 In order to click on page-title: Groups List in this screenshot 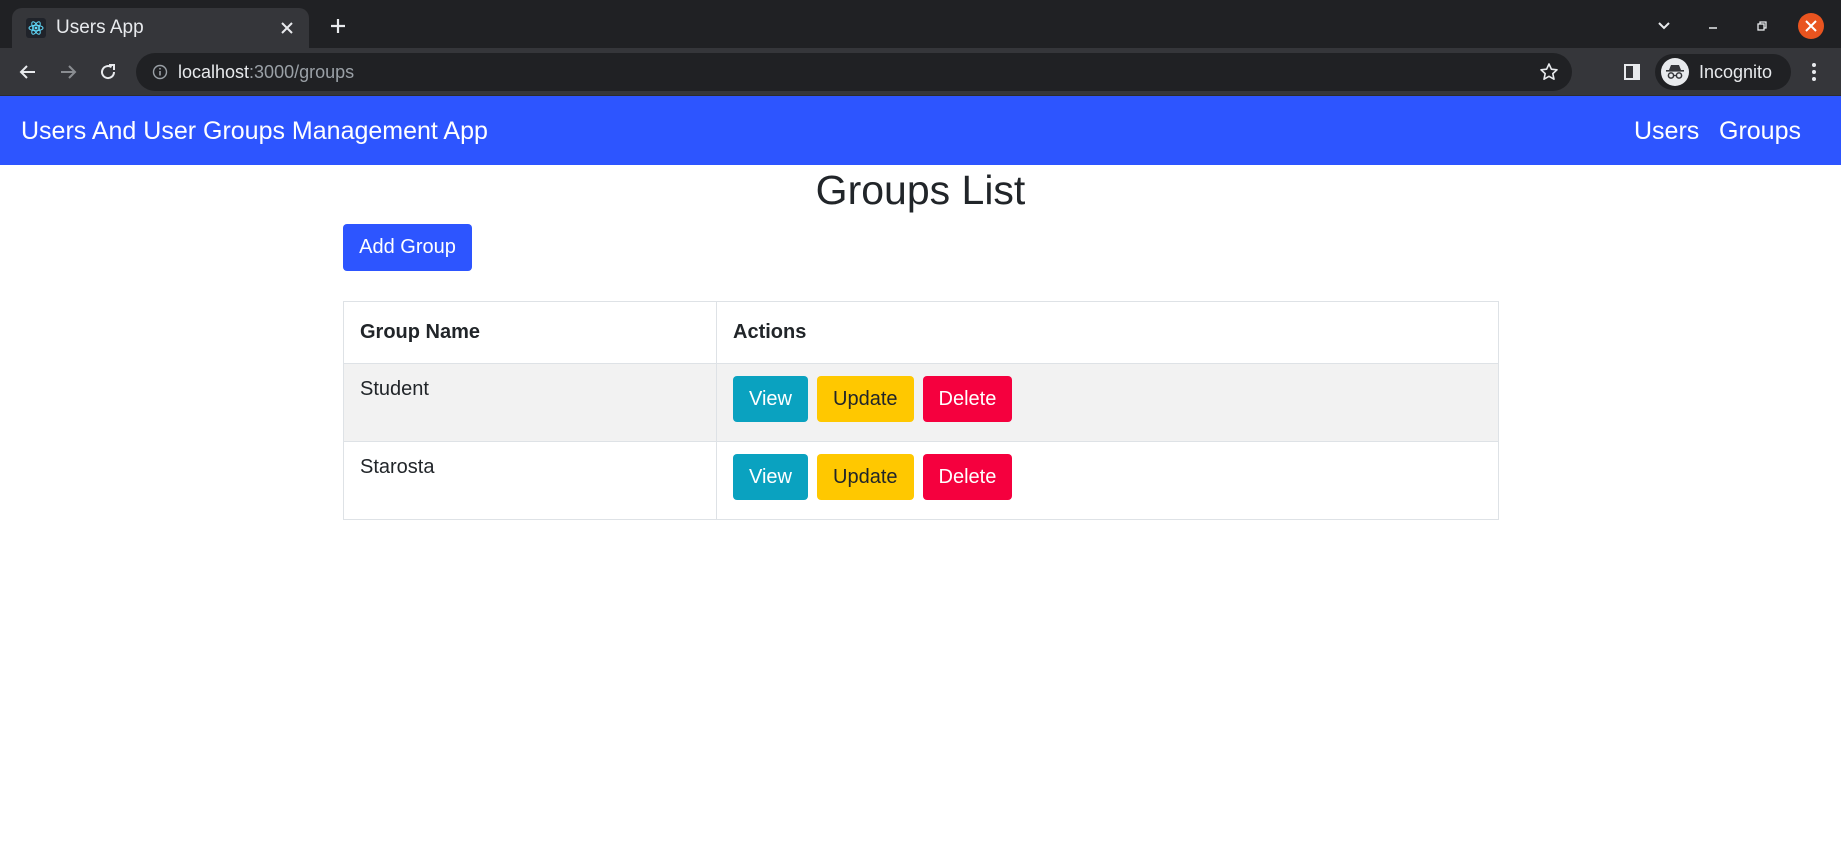, I will do `click(920, 190)`.